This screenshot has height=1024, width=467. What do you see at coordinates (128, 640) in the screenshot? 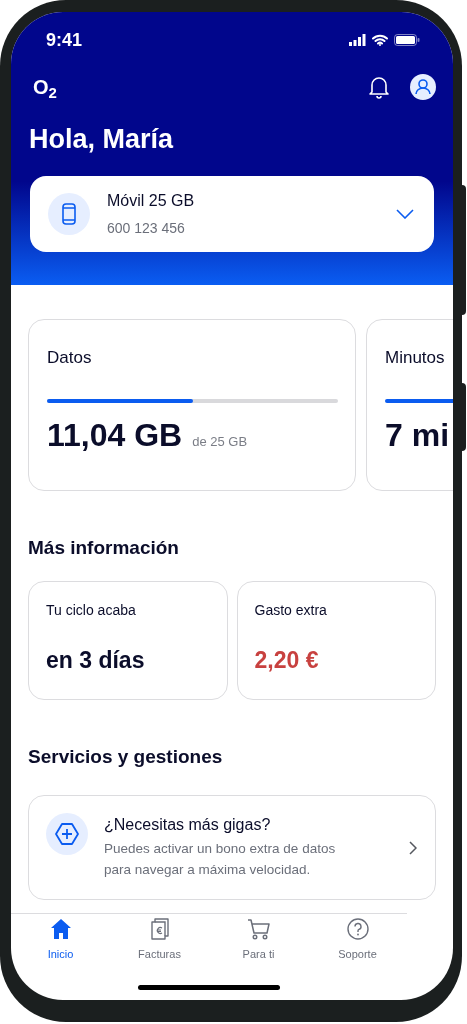
I see `info-card: Tu ciclo acaba en 3 días` at bounding box center [128, 640].